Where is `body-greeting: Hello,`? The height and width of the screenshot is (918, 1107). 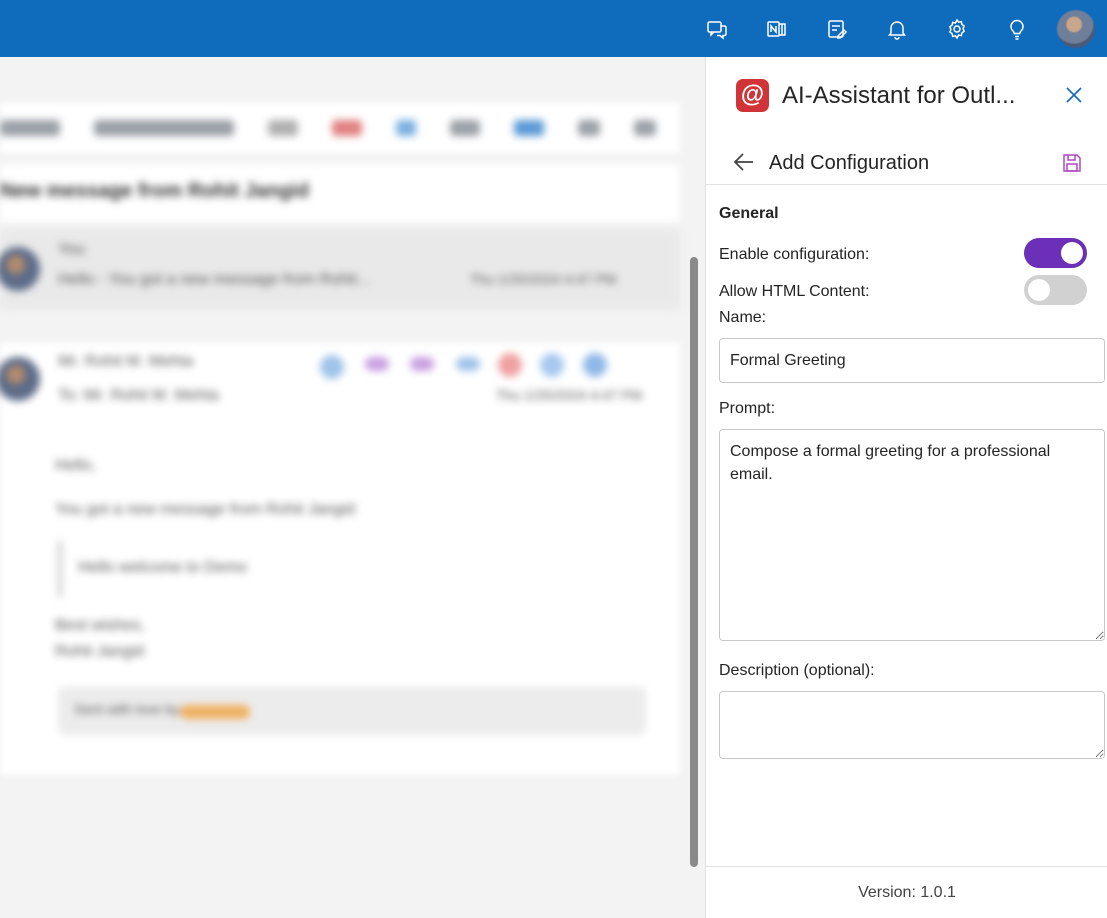 body-greeting: Hello, is located at coordinates (75, 465).